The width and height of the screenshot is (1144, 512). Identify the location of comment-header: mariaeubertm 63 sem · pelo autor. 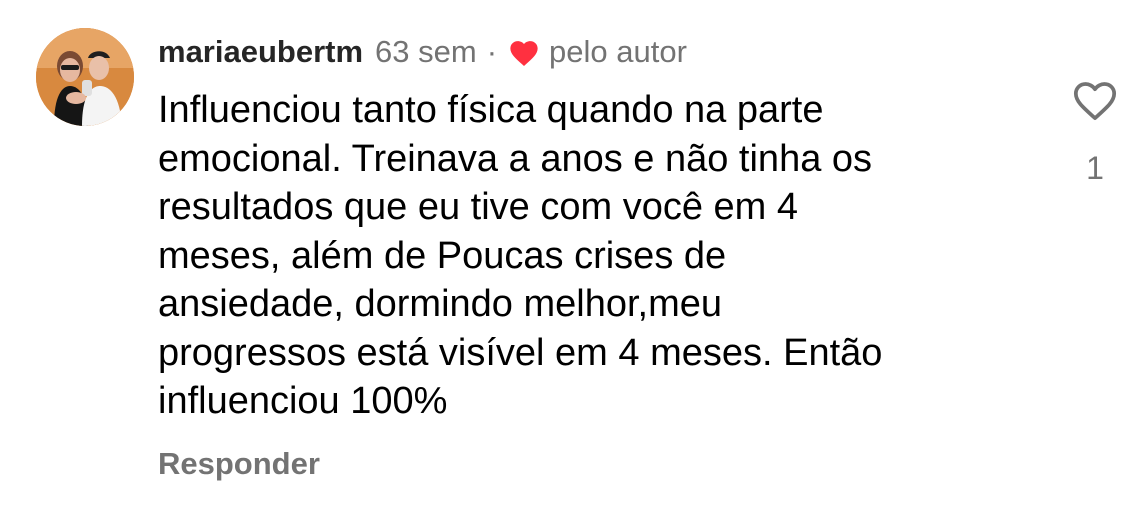
(422, 52).